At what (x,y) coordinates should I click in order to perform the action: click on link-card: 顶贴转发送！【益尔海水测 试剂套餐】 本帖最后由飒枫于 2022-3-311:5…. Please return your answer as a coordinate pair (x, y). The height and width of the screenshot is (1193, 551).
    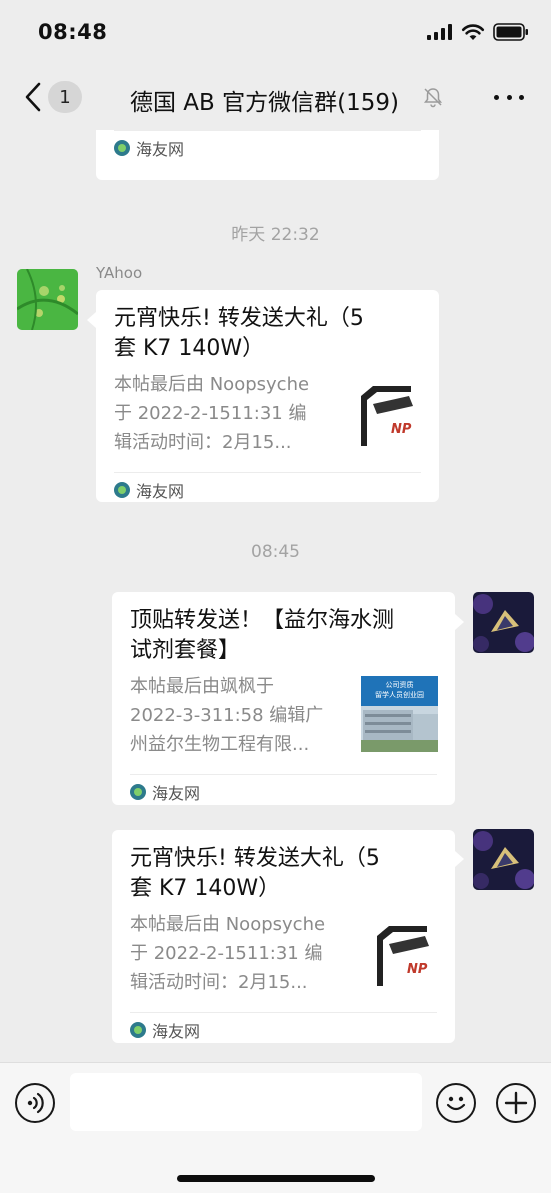
    Looking at the image, I should click on (283, 698).